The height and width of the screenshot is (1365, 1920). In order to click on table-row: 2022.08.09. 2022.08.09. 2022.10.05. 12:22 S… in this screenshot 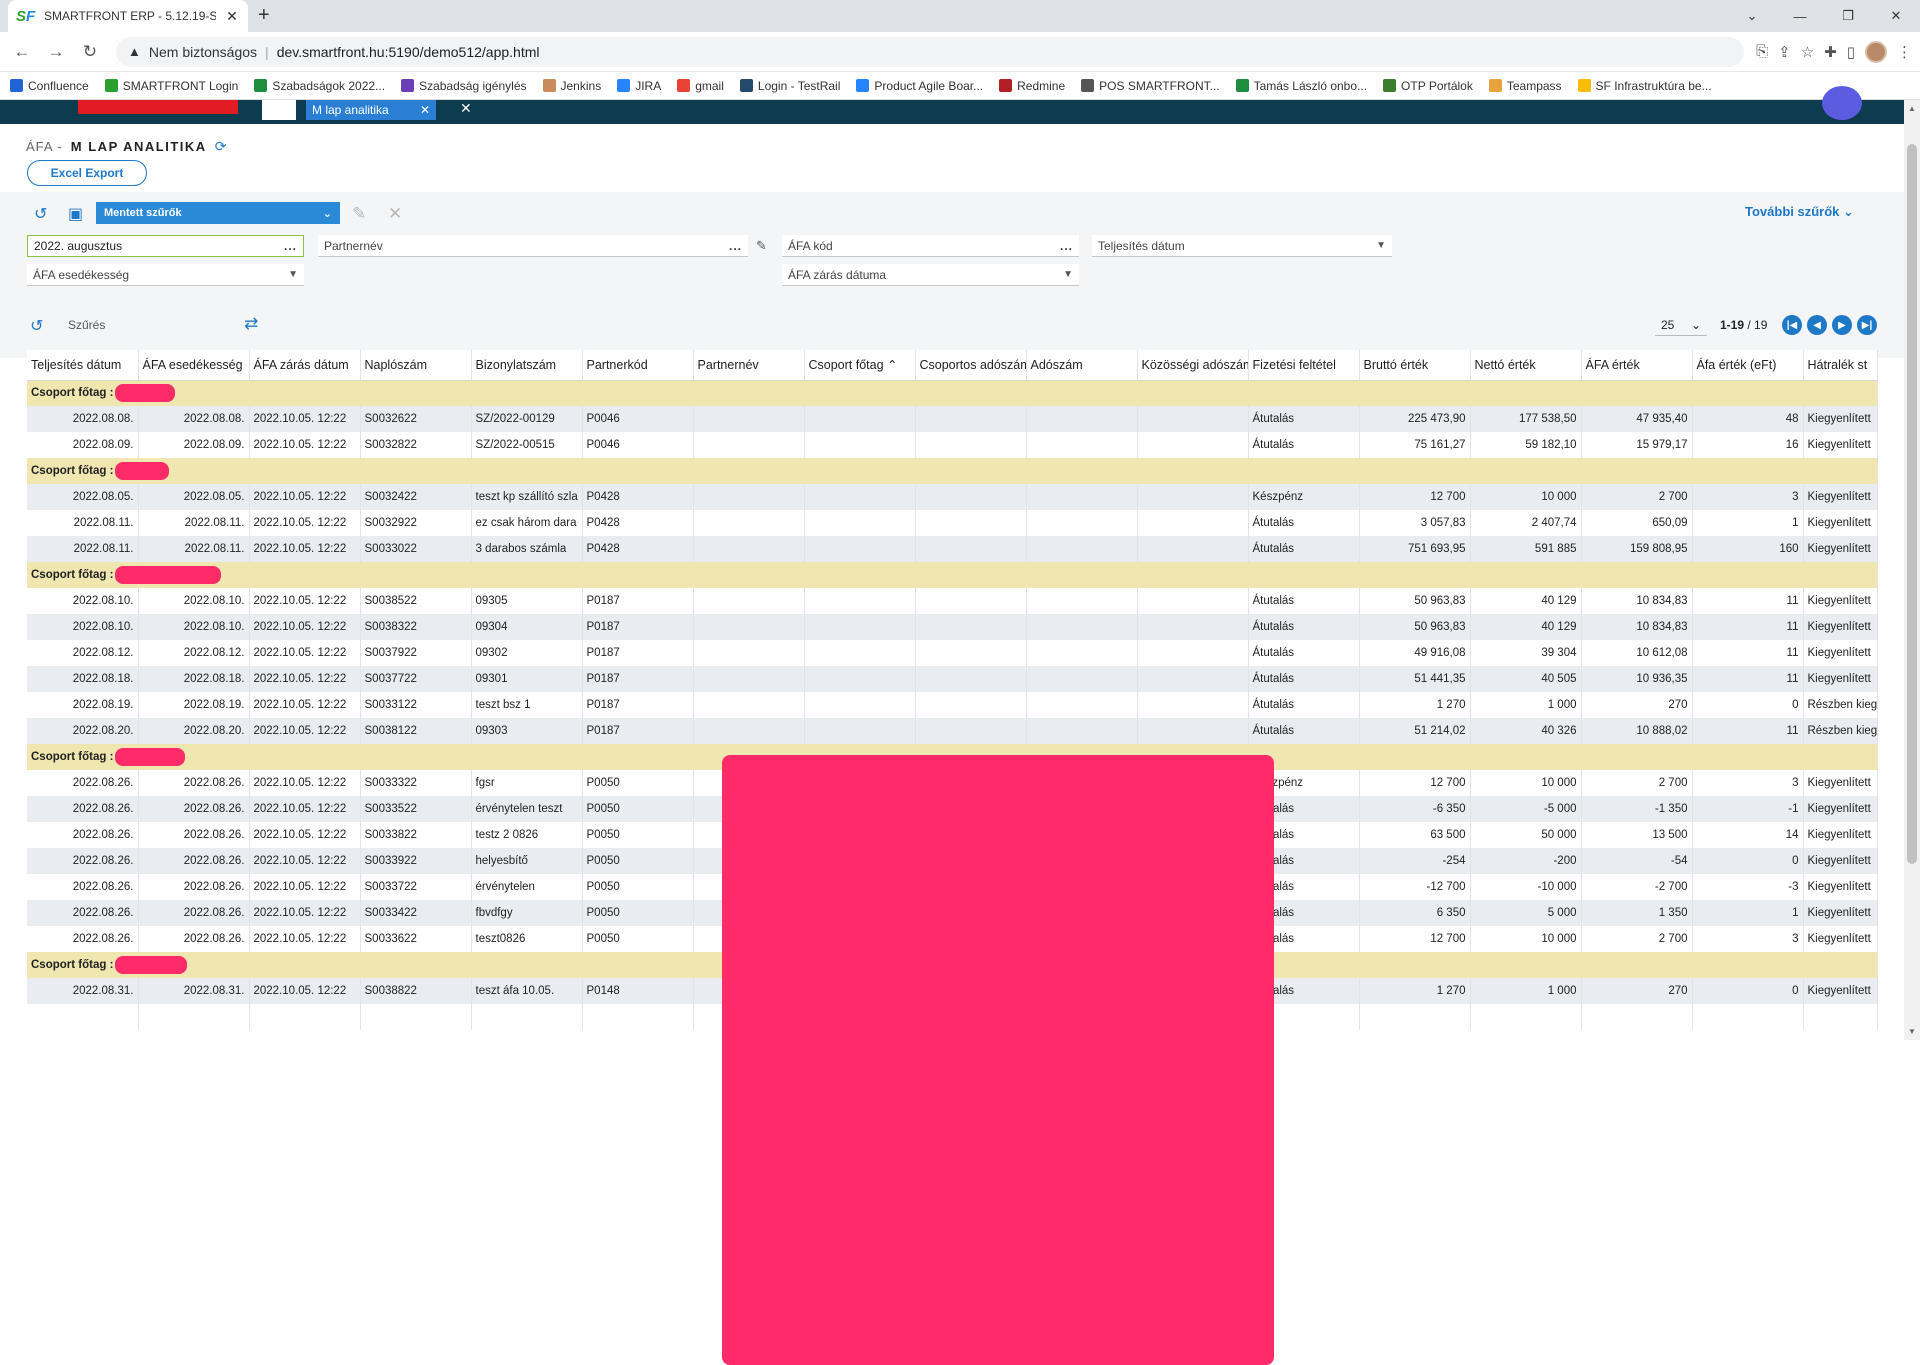, I will do `click(952, 445)`.